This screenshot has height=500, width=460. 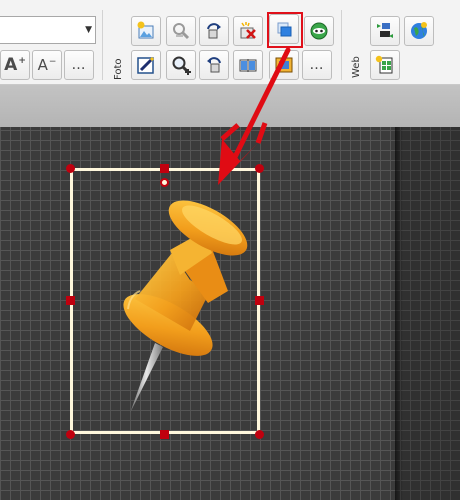 I want to click on publish-web-button, so click(x=419, y=31).